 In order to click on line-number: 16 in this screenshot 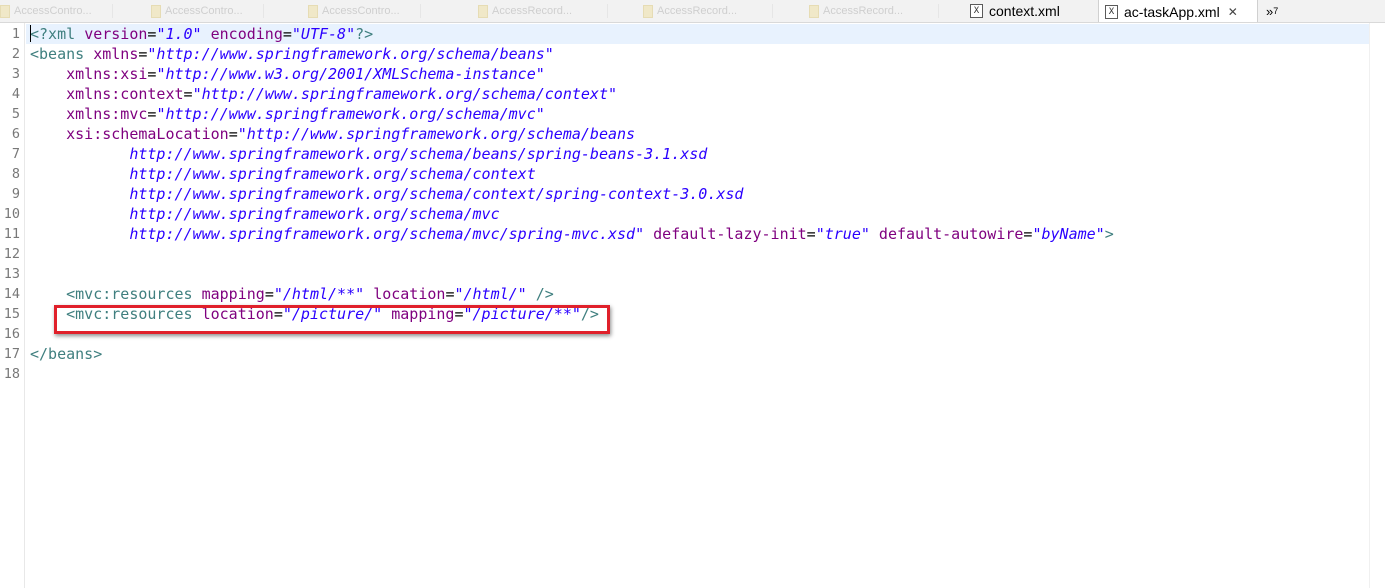, I will do `click(11, 334)`.